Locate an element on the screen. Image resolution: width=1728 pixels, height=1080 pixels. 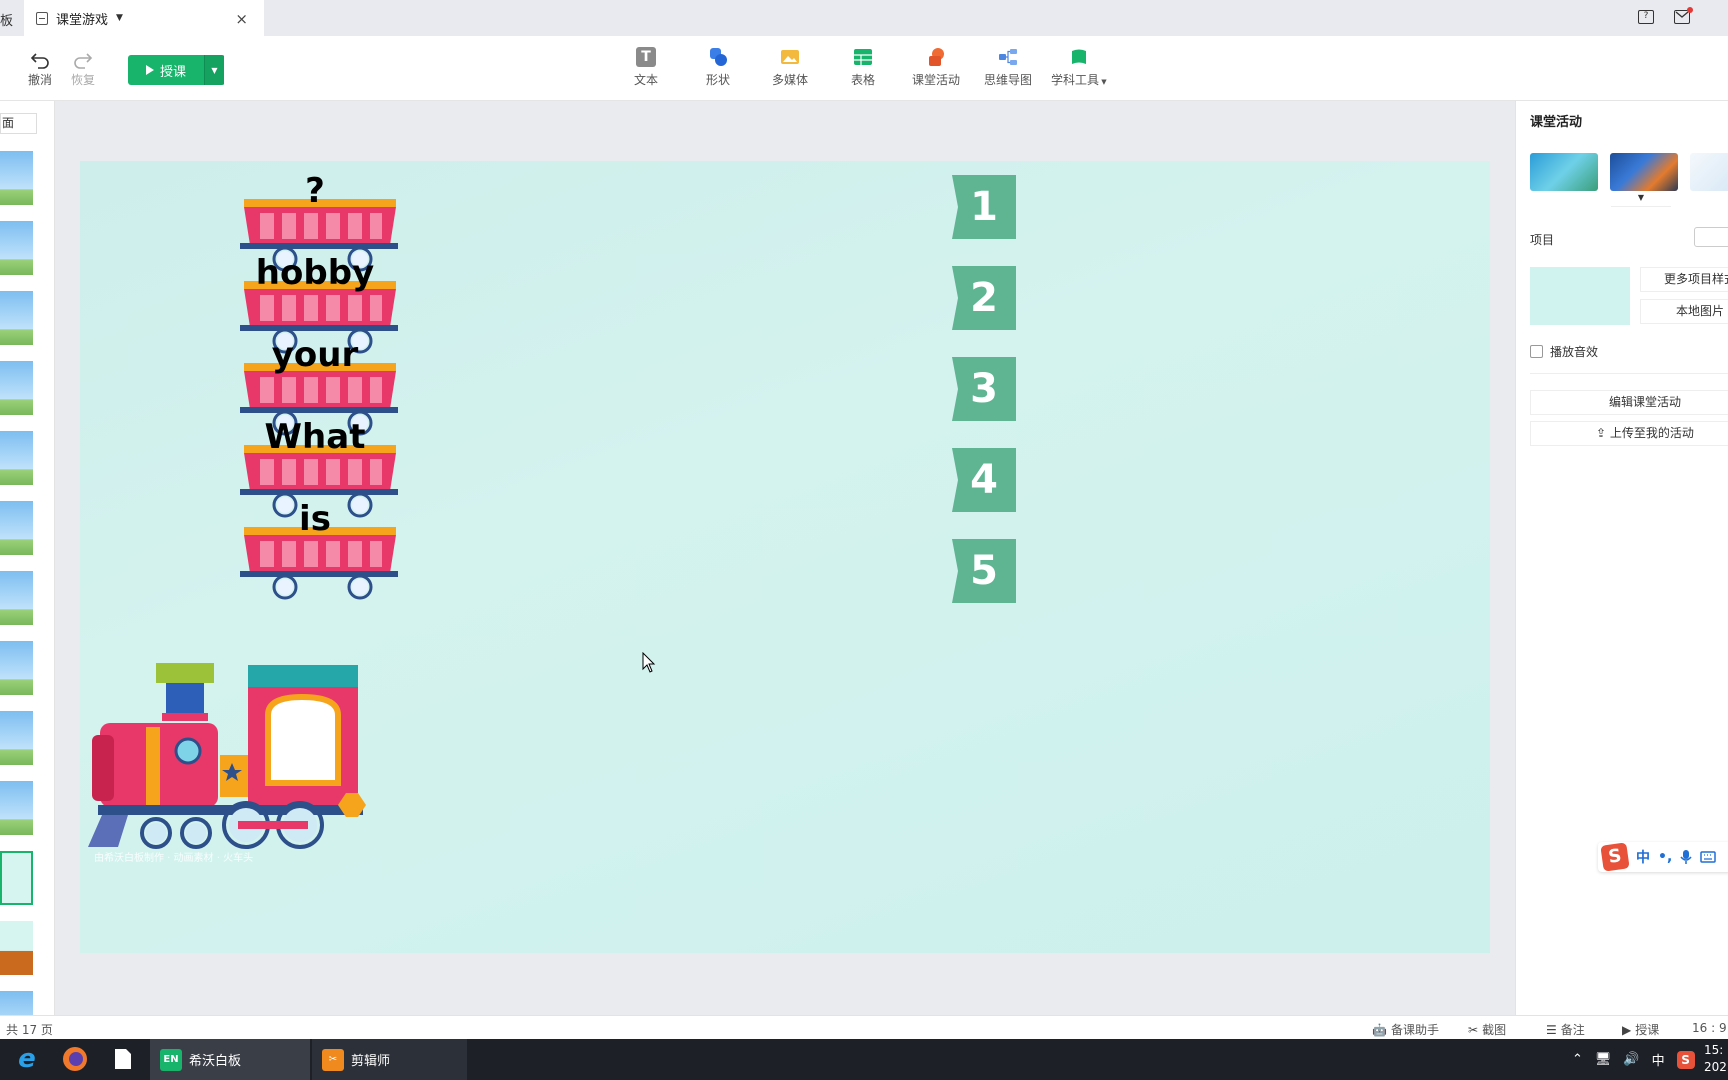
insert-activity-button: 课堂活动 is located at coordinates (936, 66).